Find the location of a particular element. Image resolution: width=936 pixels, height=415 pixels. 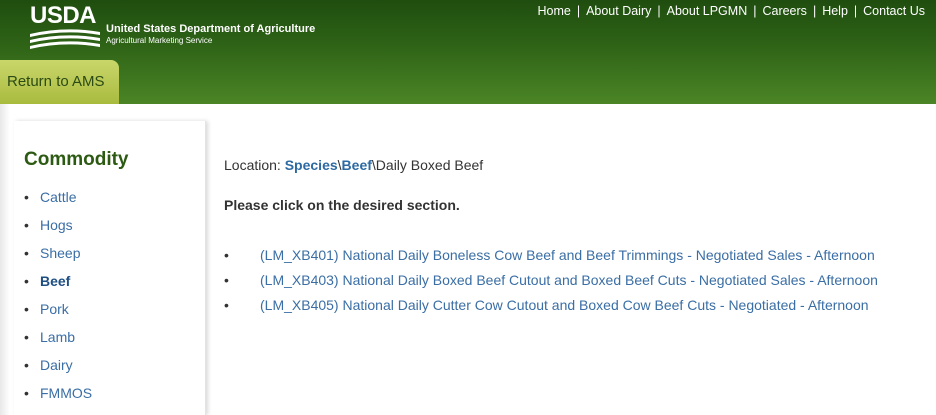

commodity-item-hogs: • Hogs is located at coordinates (58, 225).